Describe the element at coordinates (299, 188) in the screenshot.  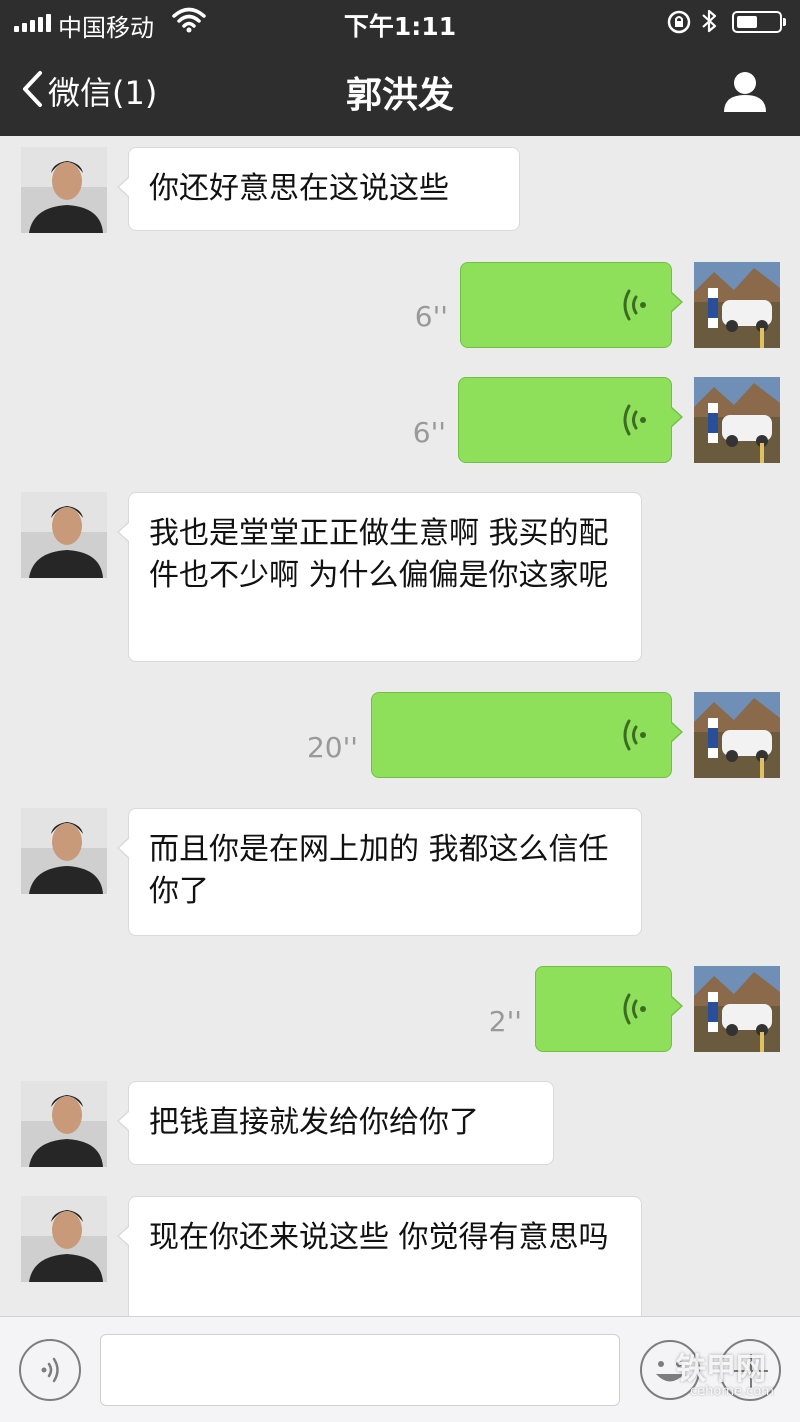
I see `message-text: 你还好意思在这说这些` at that location.